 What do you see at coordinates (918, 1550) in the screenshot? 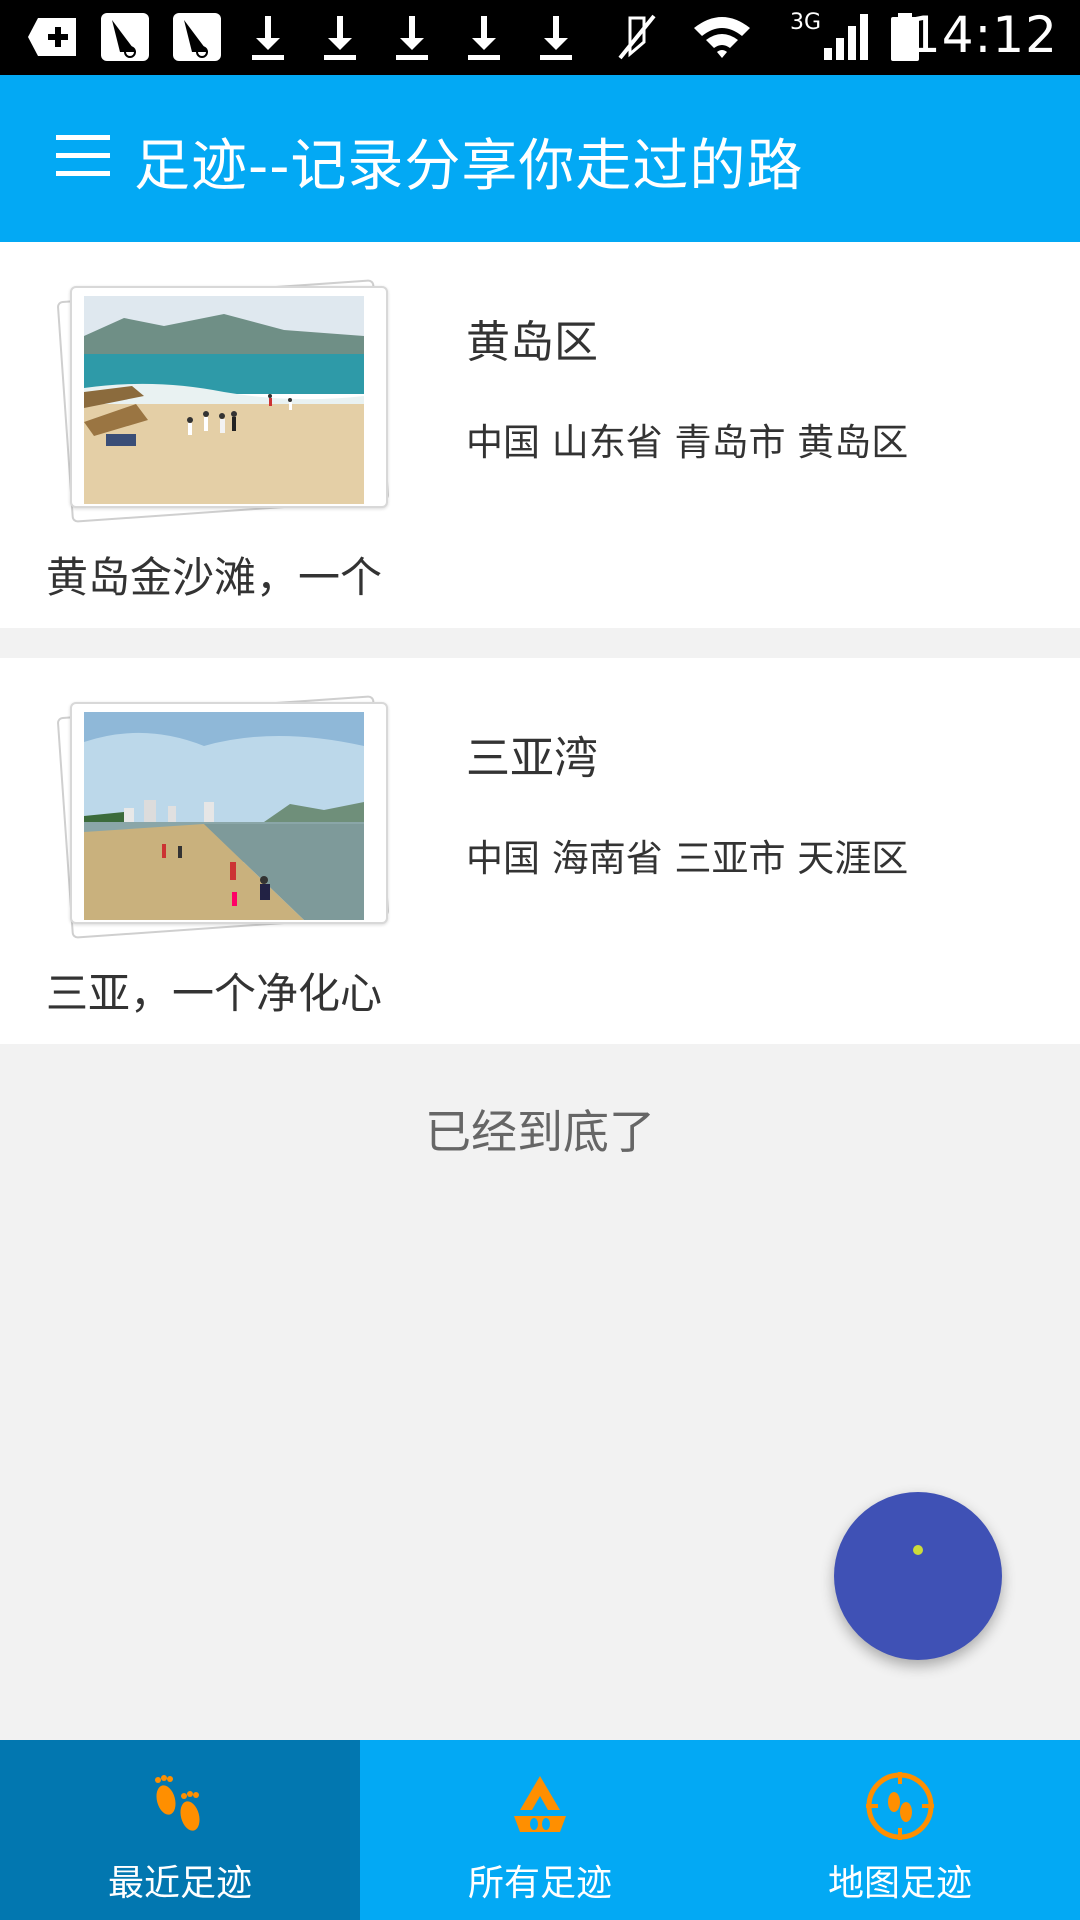
I see `fab-dot-icon` at bounding box center [918, 1550].